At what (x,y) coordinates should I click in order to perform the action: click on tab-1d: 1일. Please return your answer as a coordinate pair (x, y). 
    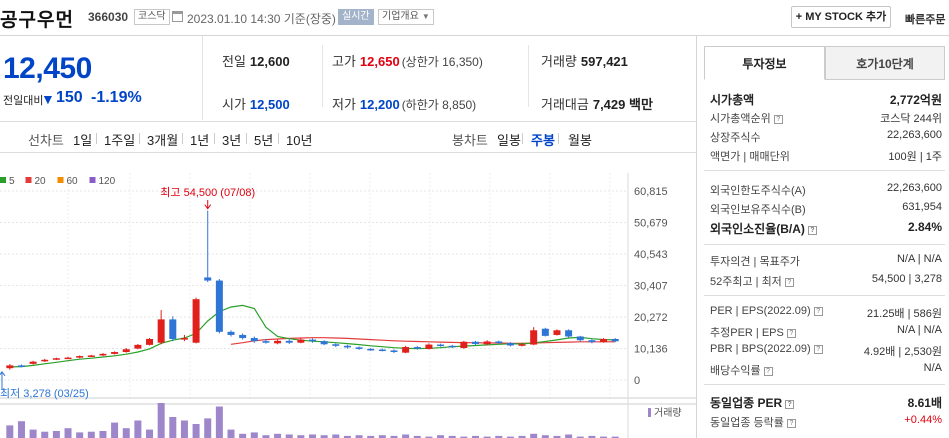
    Looking at the image, I should click on (82, 139).